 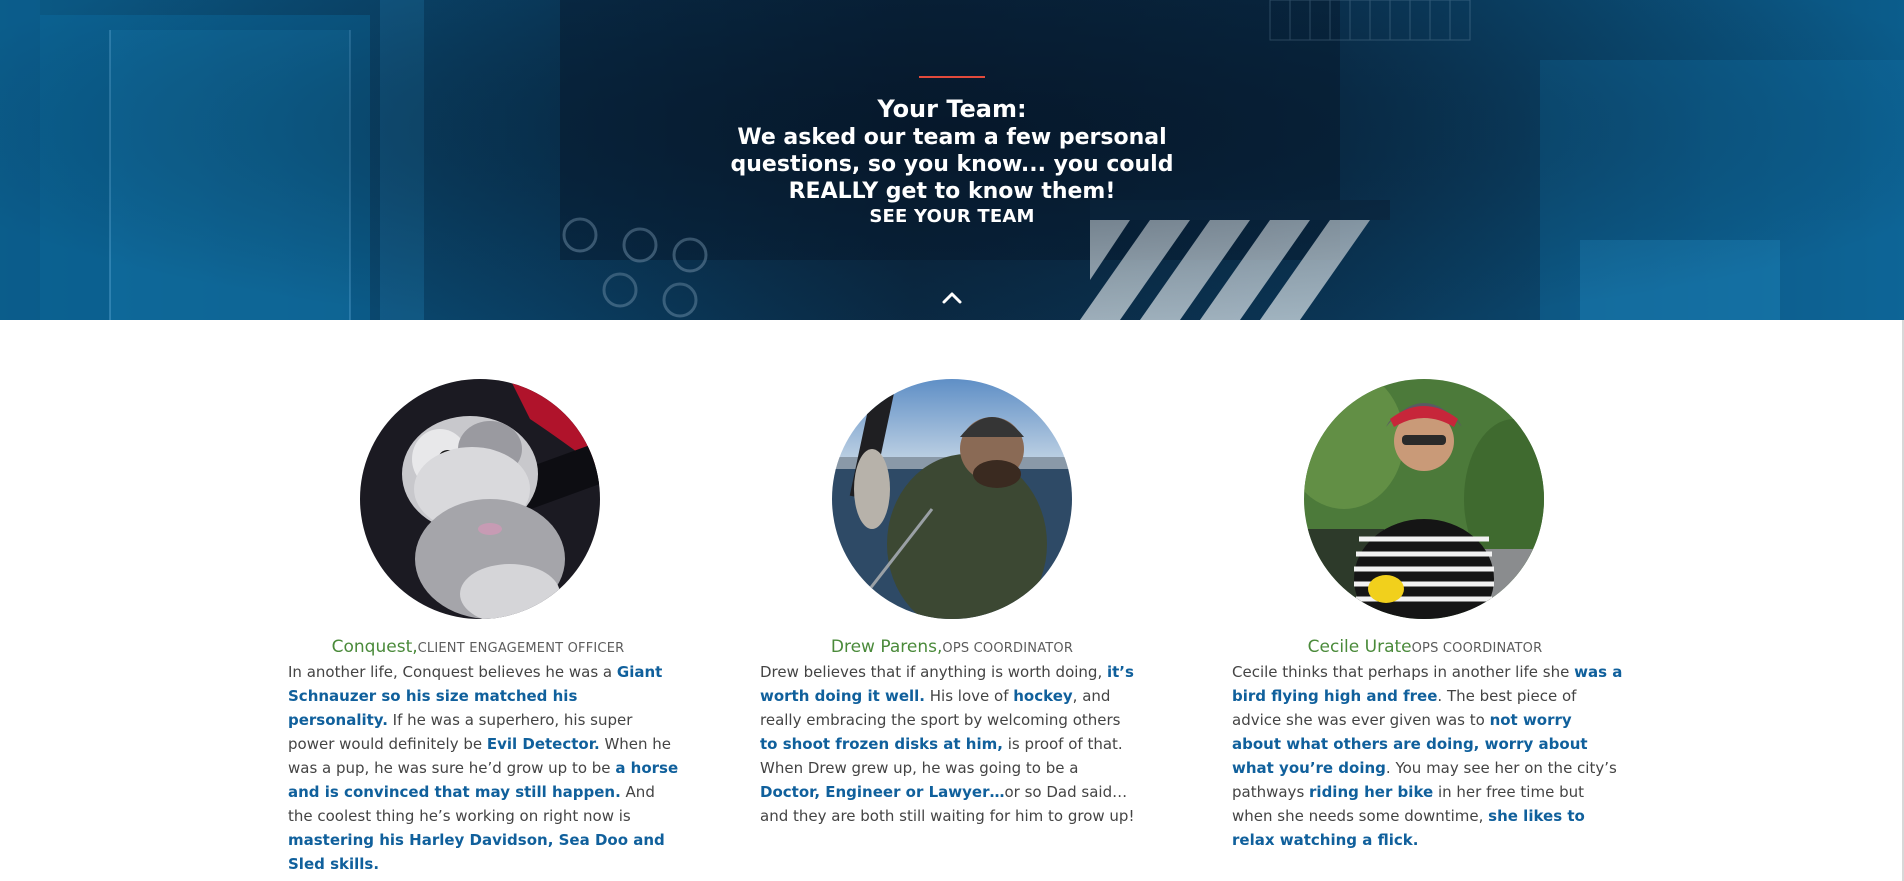 I want to click on team-member-photo-cecile, so click(x=1424, y=499).